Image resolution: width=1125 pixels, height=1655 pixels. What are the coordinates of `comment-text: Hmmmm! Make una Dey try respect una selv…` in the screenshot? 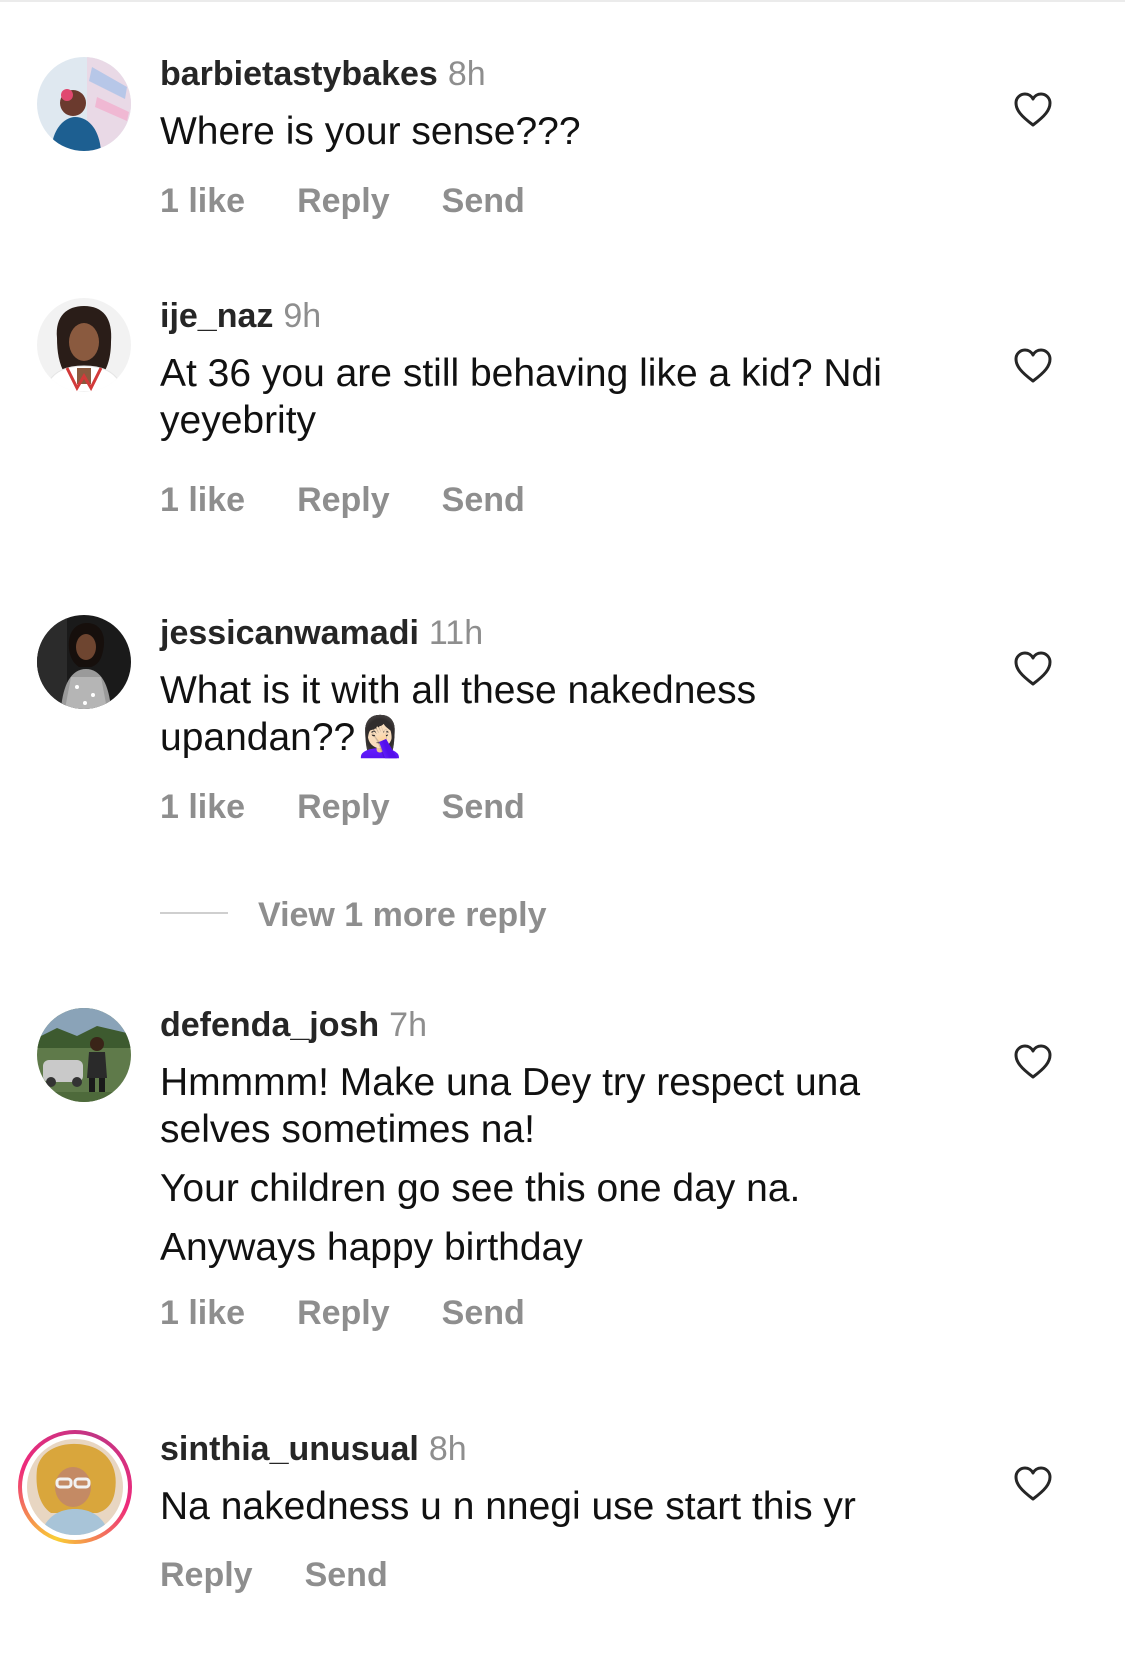 It's located at (550, 1165).